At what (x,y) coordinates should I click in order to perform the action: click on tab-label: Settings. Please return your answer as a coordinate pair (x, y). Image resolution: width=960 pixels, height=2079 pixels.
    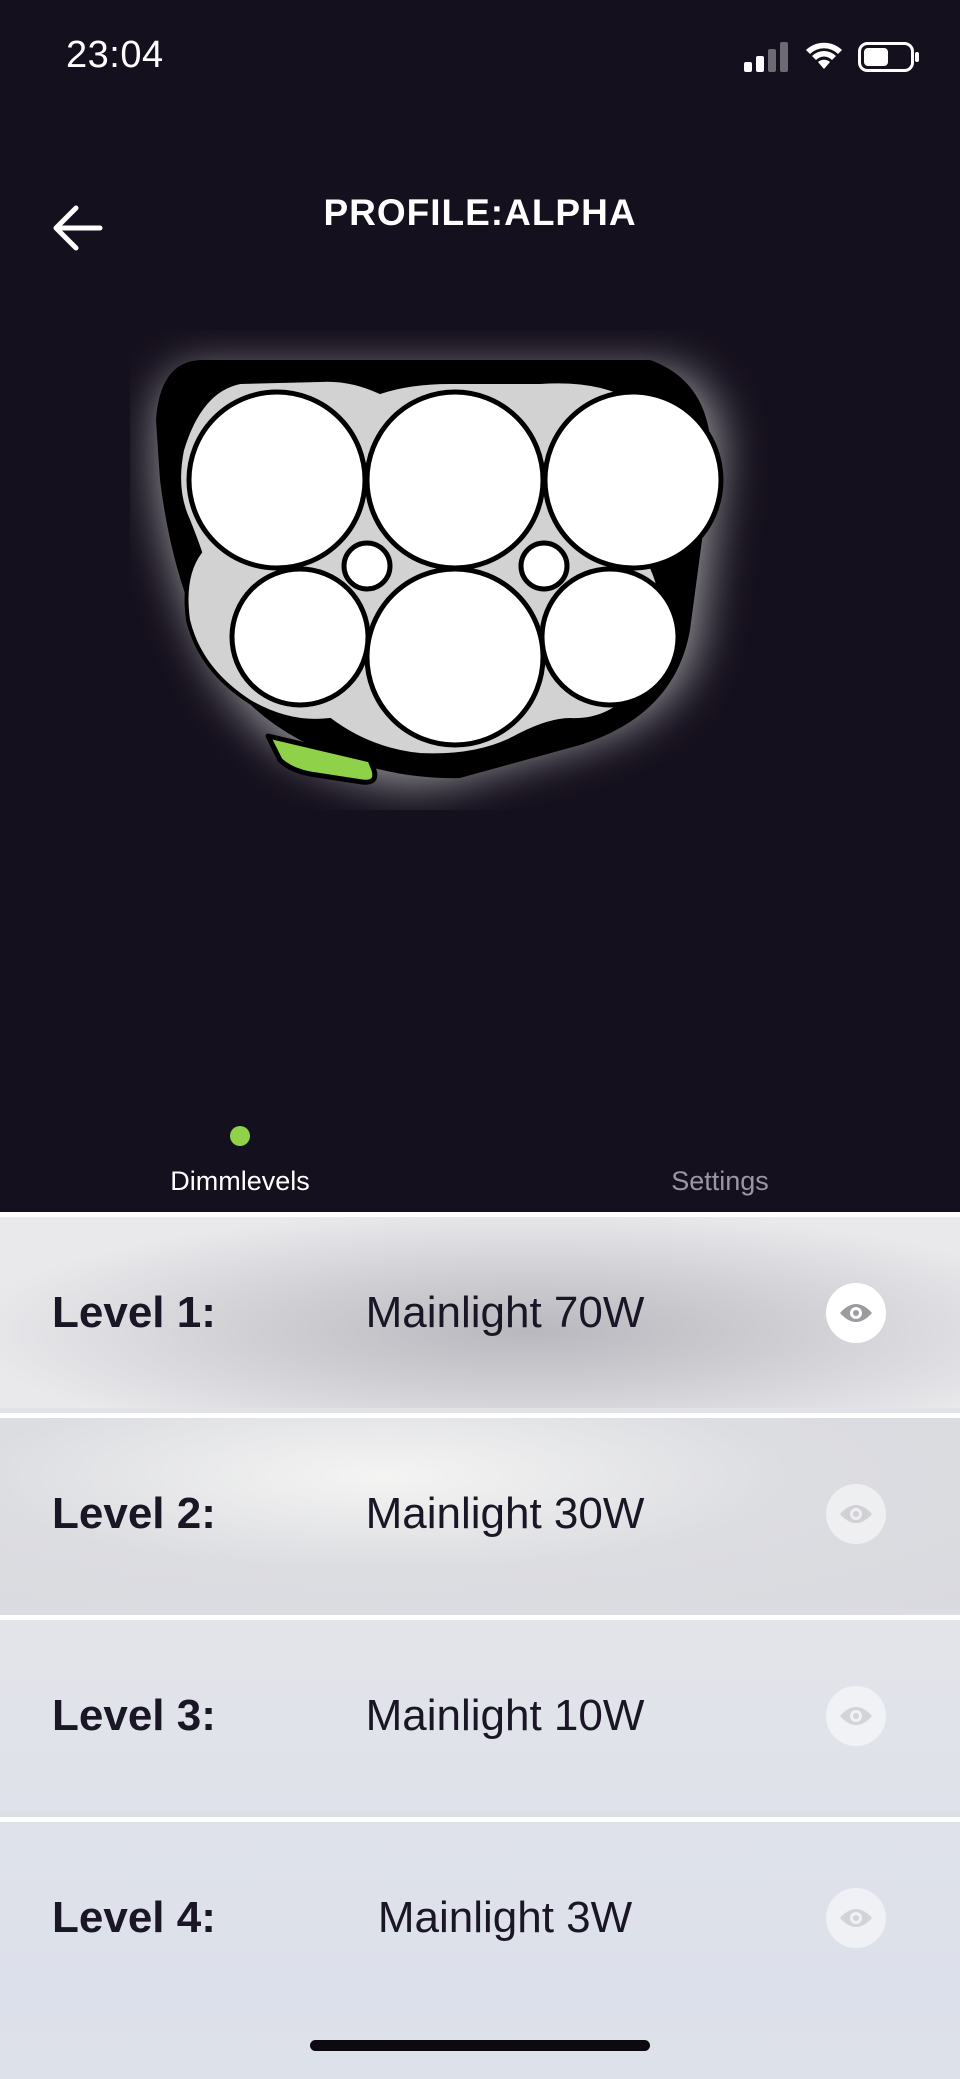
    Looking at the image, I should click on (720, 1181).